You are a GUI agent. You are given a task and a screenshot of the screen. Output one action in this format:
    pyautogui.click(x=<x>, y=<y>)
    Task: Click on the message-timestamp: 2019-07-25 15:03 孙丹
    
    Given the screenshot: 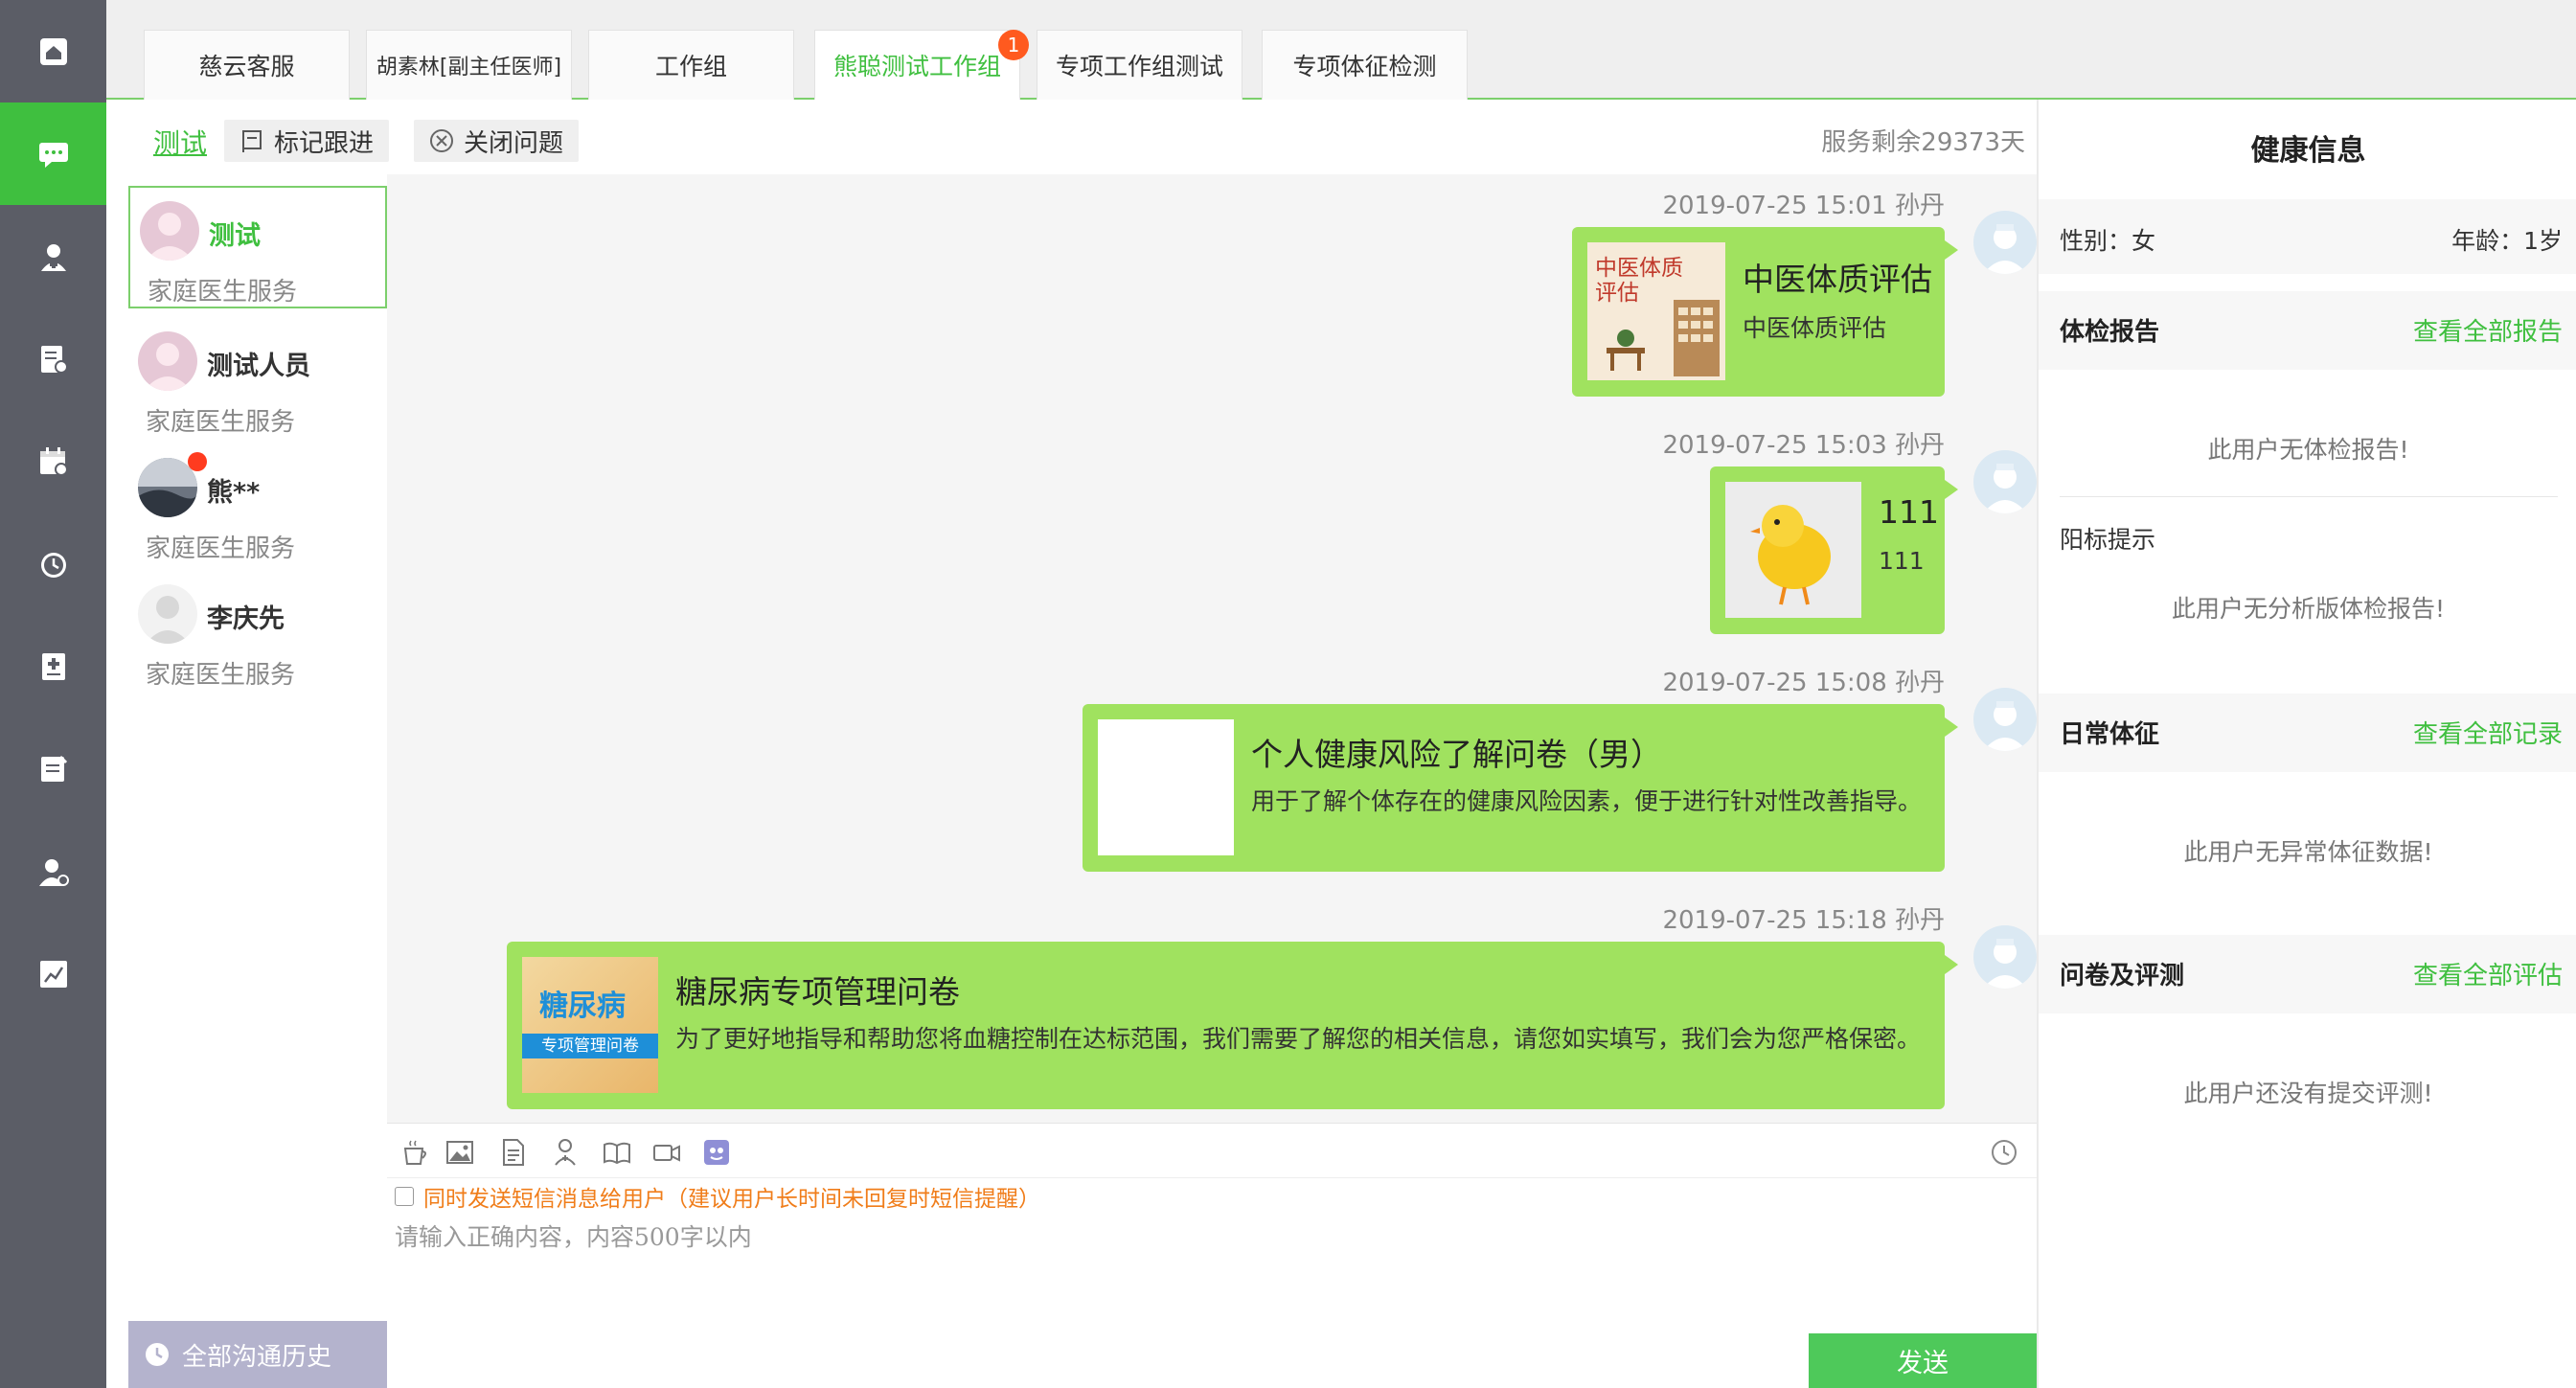 What is the action you would take?
    pyautogui.click(x=1804, y=446)
    